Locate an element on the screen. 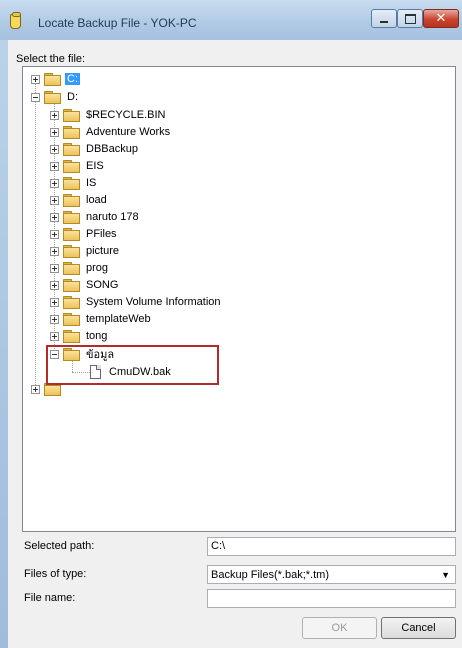 This screenshot has height=648, width=462. tree-item-folder: Adventure Works is located at coordinates (111, 132).